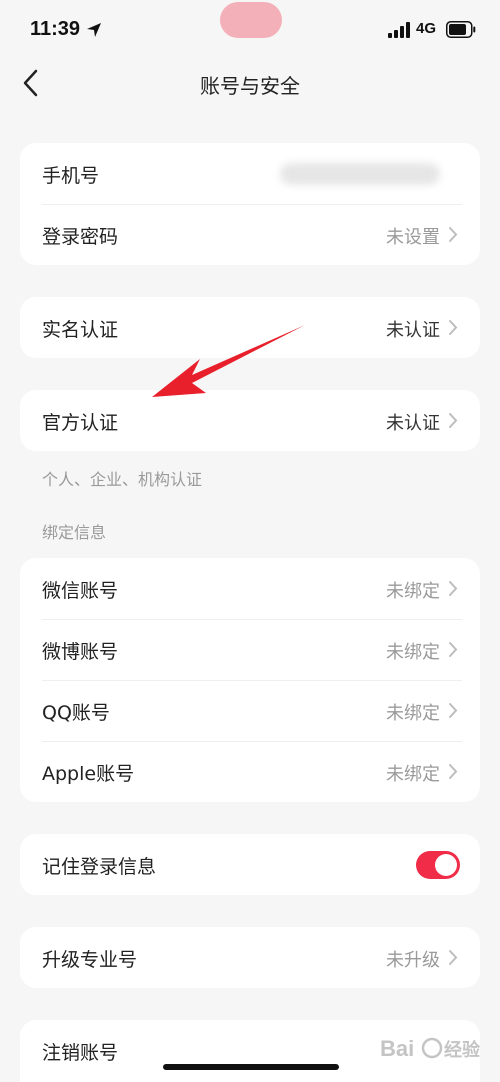  What do you see at coordinates (360, 174) in the screenshot?
I see `phone-number-blurred` at bounding box center [360, 174].